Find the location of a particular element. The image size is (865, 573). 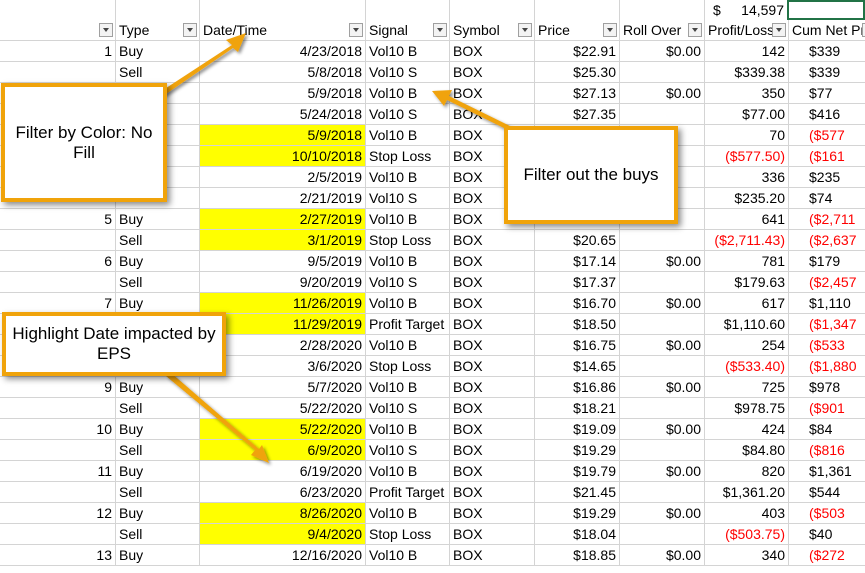

pl-cell: ($577.50) is located at coordinates (747, 156).